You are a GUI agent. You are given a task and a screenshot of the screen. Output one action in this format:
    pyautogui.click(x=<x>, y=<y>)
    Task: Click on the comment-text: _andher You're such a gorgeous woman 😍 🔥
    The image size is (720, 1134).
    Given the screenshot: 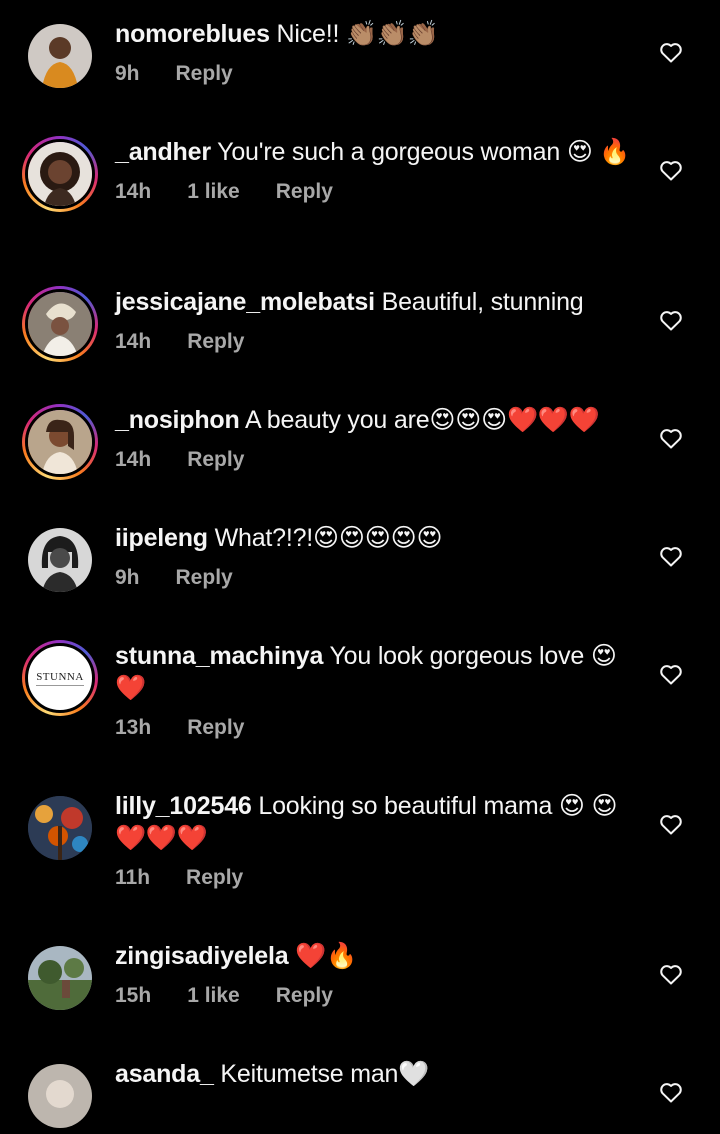 What is the action you would take?
    pyautogui.click(x=375, y=152)
    